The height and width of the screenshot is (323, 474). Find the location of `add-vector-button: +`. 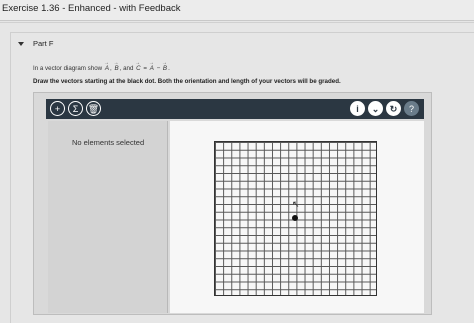

add-vector-button: + is located at coordinates (57, 108).